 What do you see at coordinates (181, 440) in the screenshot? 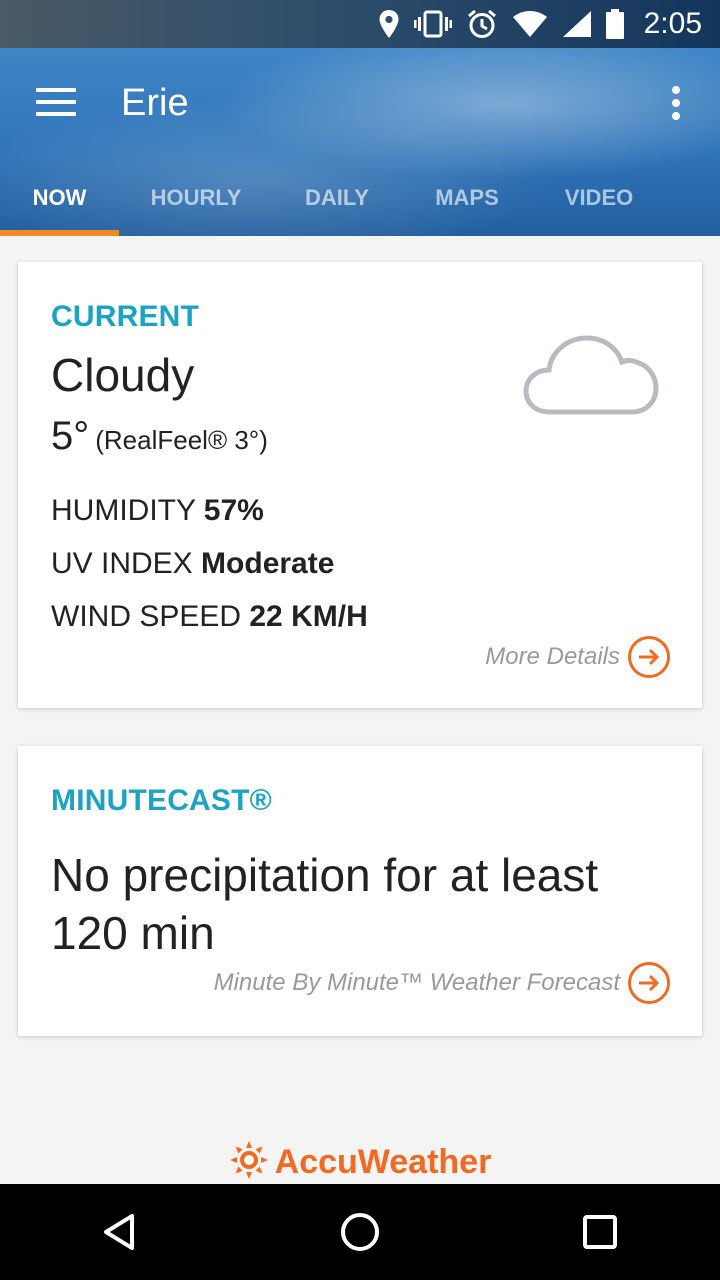
I see `realfeel-value: (RealFeel® 3°)` at bounding box center [181, 440].